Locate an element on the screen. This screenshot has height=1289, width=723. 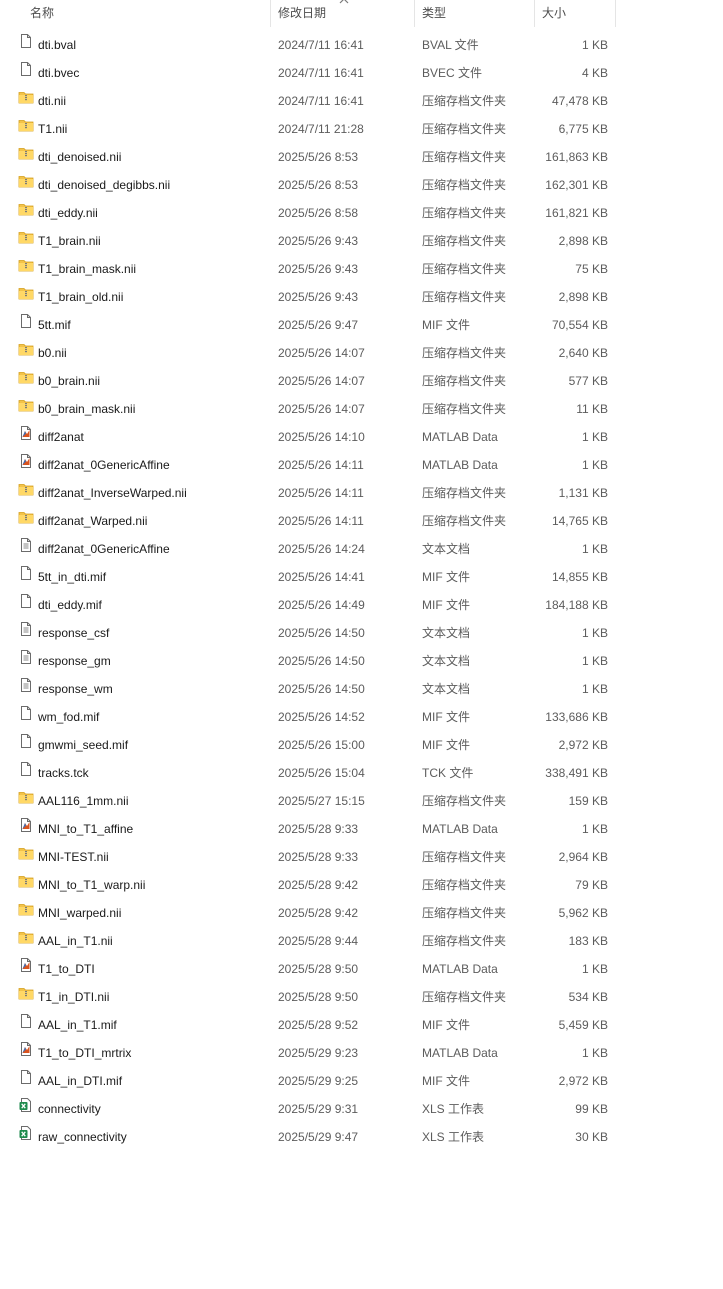
file-row: T1.nii 2024/7/11 21:28 压缩存档文件夹 6,775 KB is located at coordinates (361, 129).